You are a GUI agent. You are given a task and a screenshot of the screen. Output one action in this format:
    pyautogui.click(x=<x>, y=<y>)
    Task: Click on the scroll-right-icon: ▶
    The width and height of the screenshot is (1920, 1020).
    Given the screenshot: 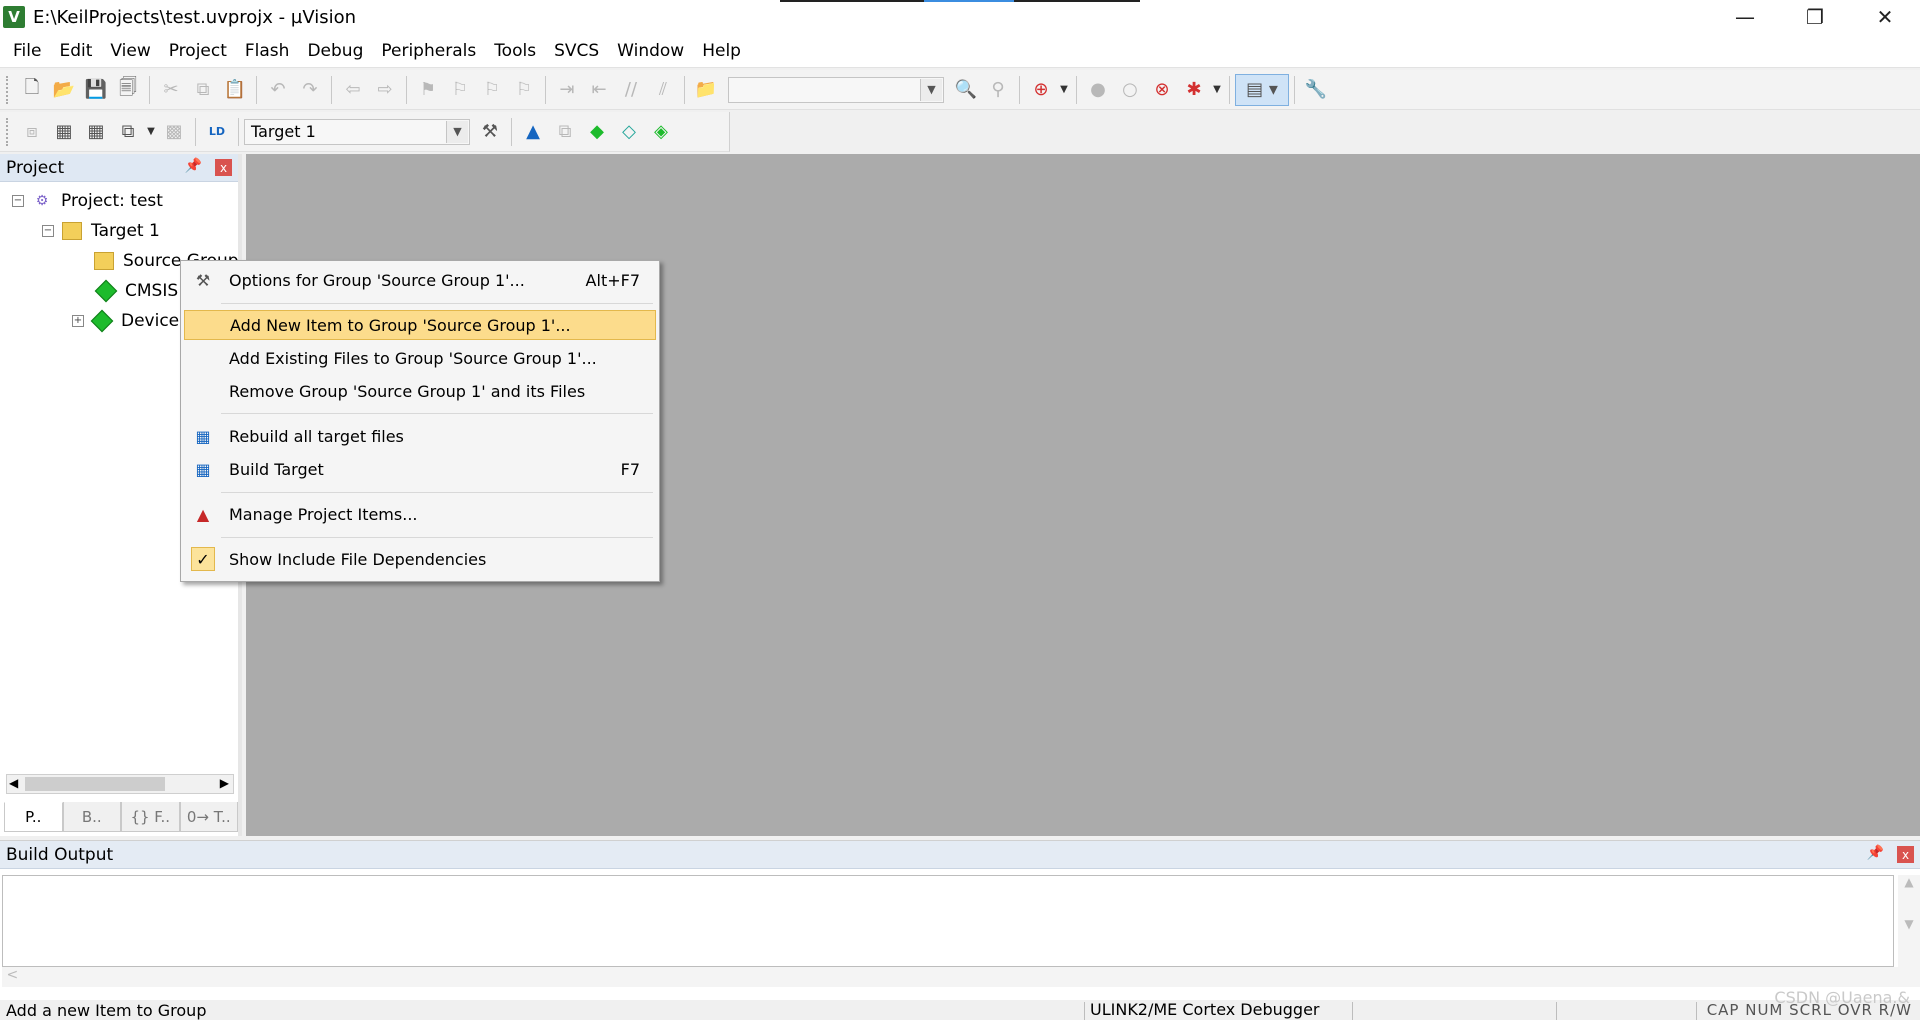 What is the action you would take?
    pyautogui.click(x=224, y=783)
    